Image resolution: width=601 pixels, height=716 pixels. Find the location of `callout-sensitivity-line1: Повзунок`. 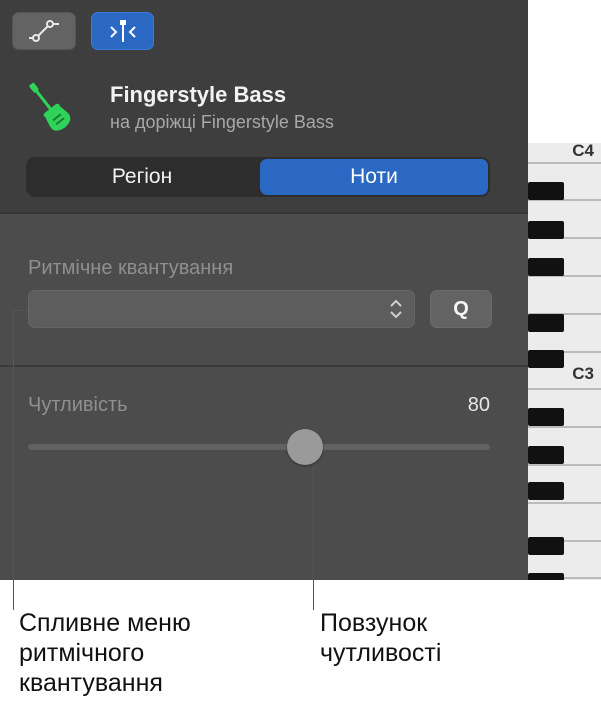

callout-sensitivity-line1: Повзунок is located at coordinates (374, 623).